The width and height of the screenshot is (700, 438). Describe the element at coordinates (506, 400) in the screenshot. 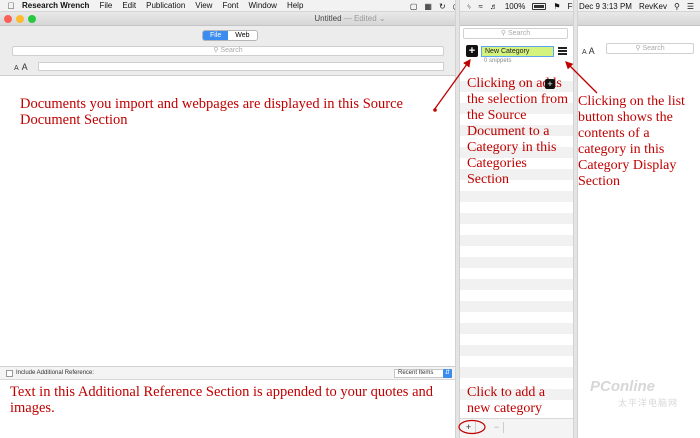

I see `annotation-new-category: Click to add a new category` at that location.